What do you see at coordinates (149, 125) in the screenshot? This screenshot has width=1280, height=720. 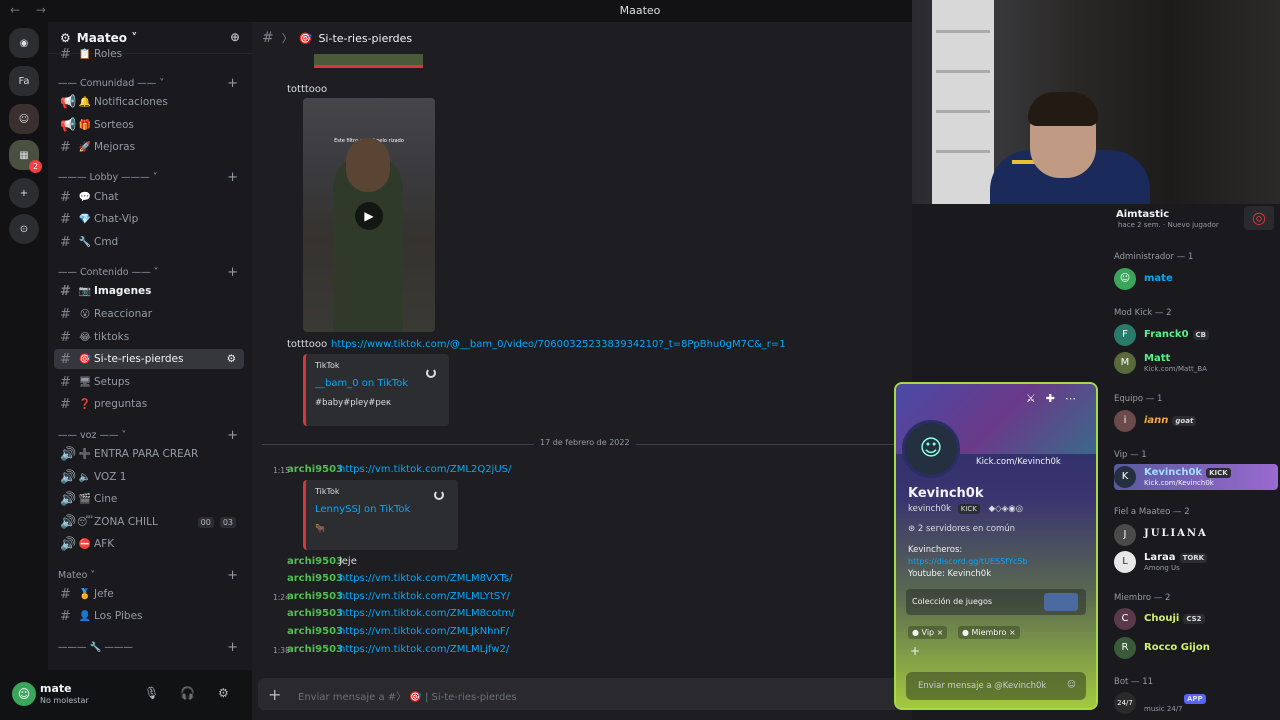 I see `channel-sorteos: 📢 🎁 Sorteos` at bounding box center [149, 125].